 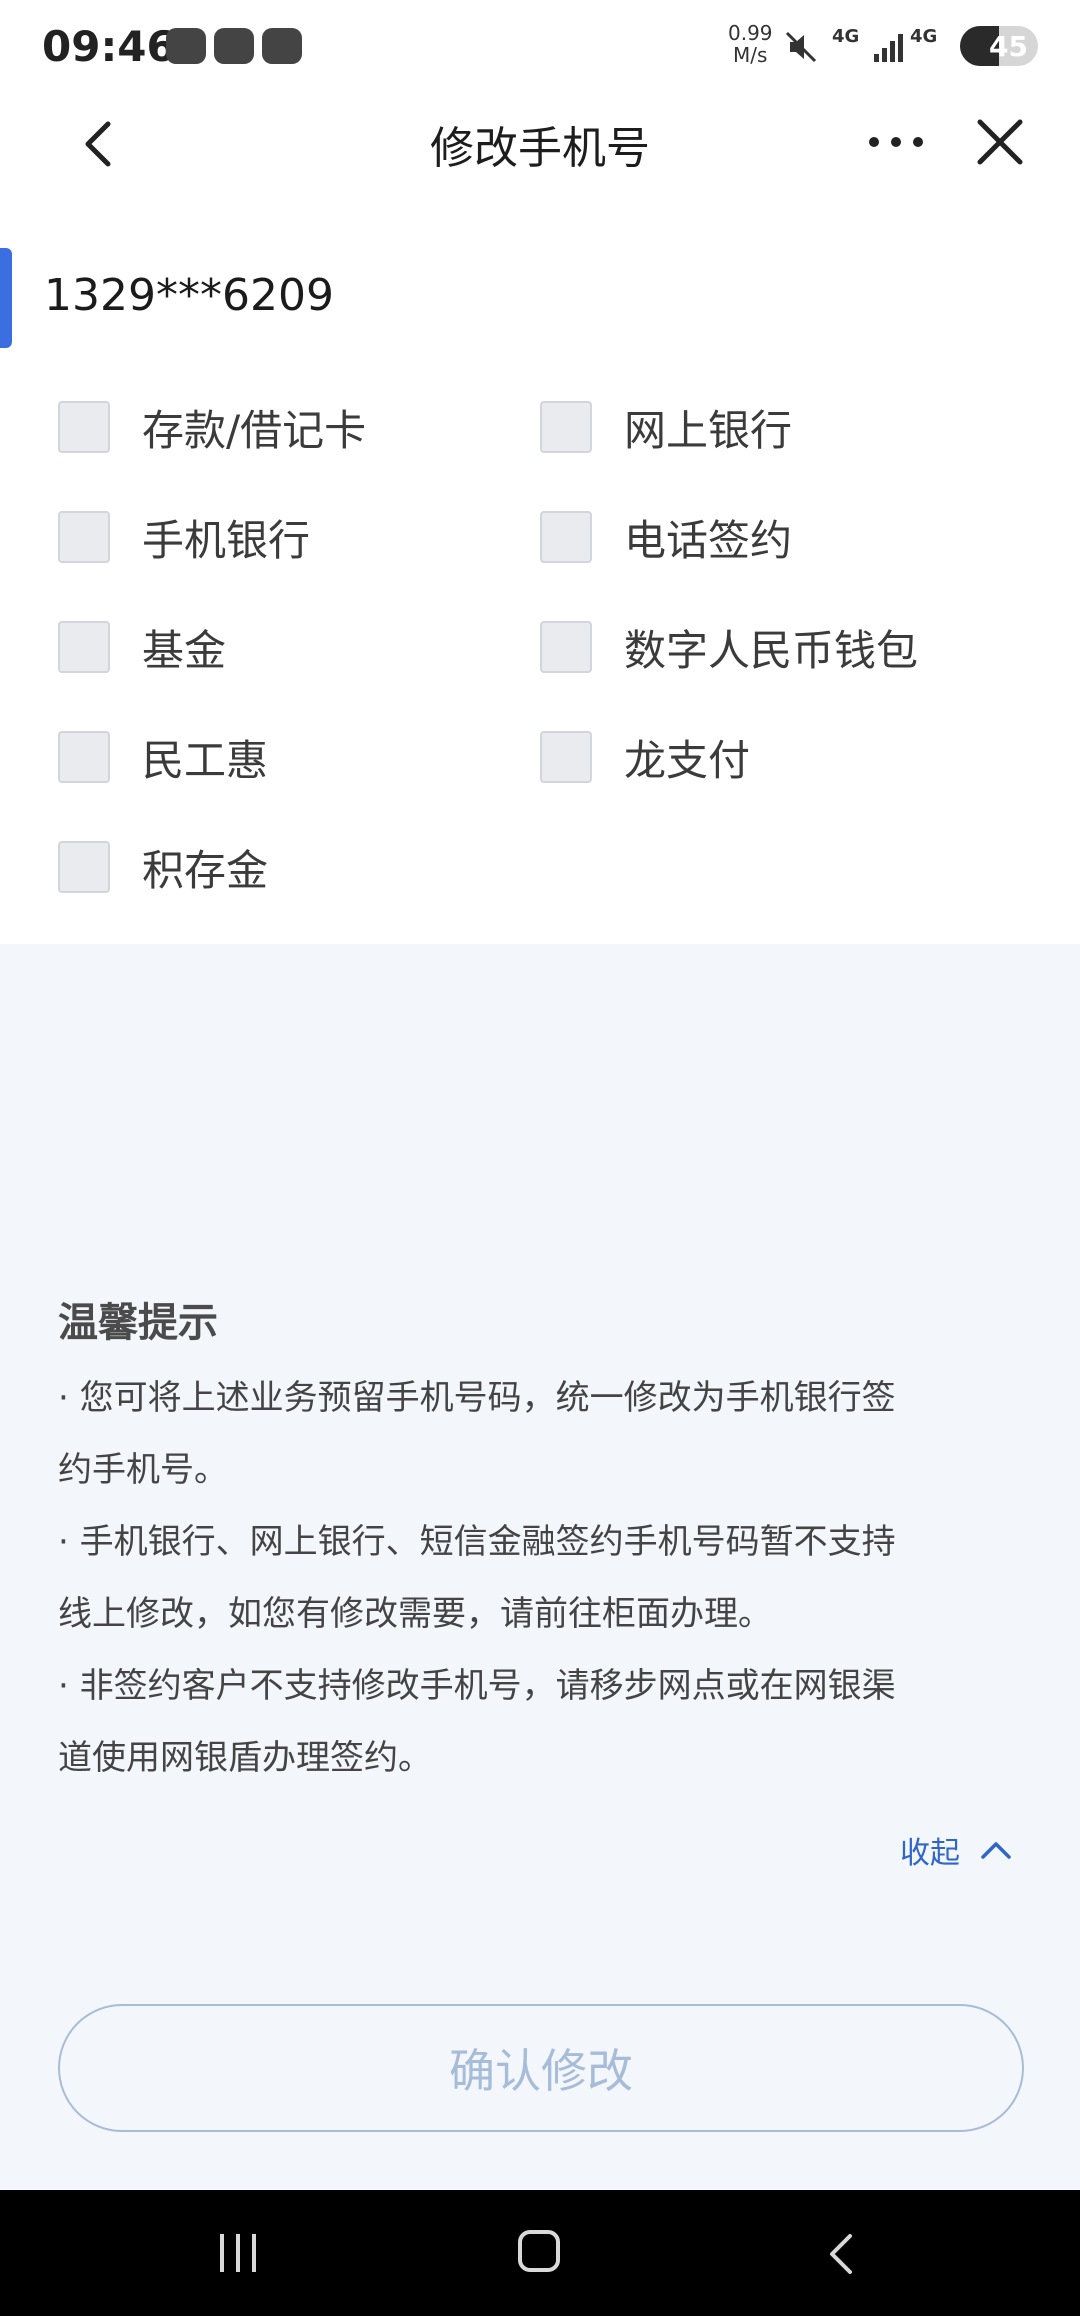 What do you see at coordinates (415, 1614) in the screenshot?
I see `tip-line: 线上修改，如您有修改需要，请前往柜面办理。` at bounding box center [415, 1614].